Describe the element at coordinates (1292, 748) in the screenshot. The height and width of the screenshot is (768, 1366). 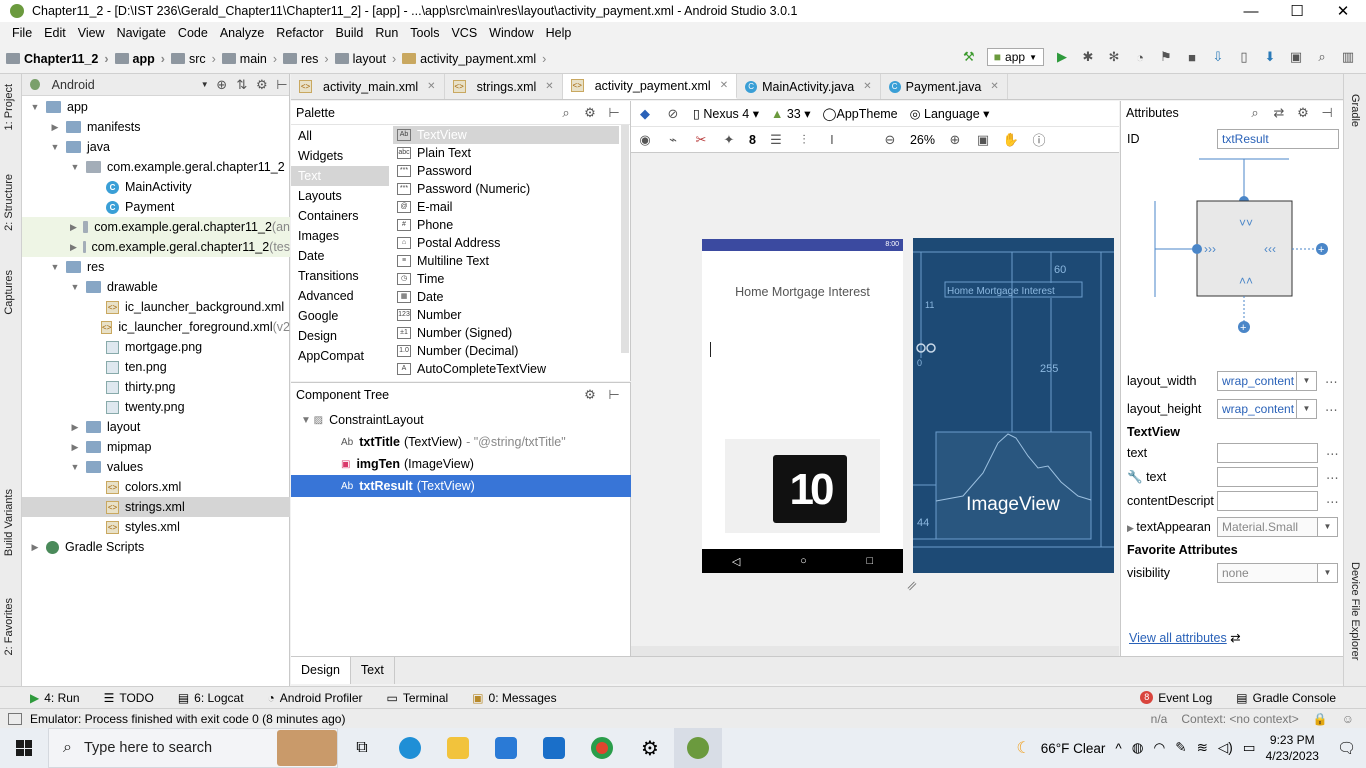
I see `clock: 9:23 PM 4/23/2023` at that location.